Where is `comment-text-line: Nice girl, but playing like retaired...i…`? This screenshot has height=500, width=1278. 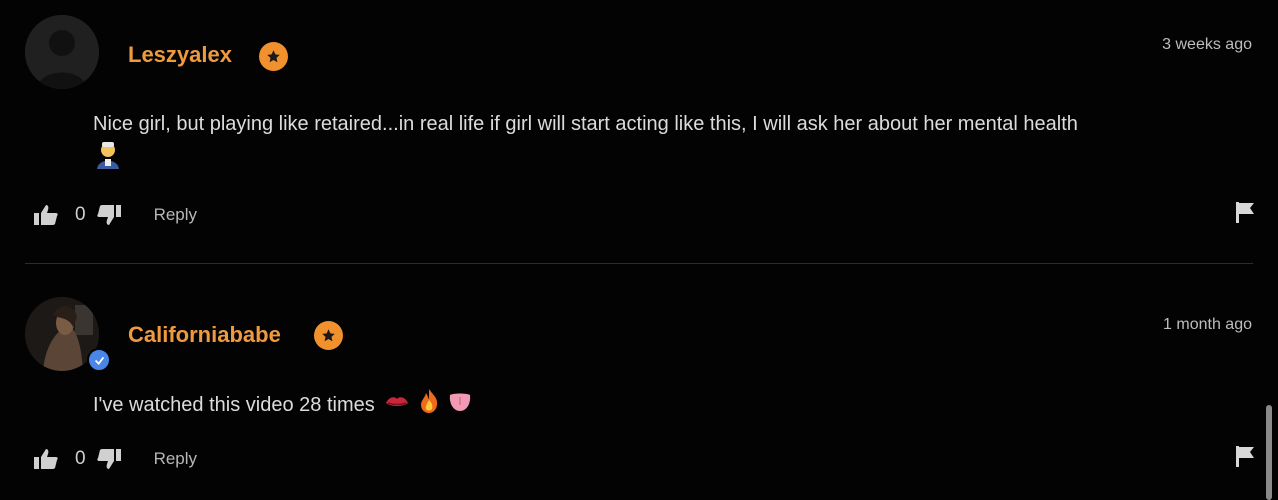
comment-text-line: Nice girl, but playing like retaired...i… is located at coordinates (585, 124).